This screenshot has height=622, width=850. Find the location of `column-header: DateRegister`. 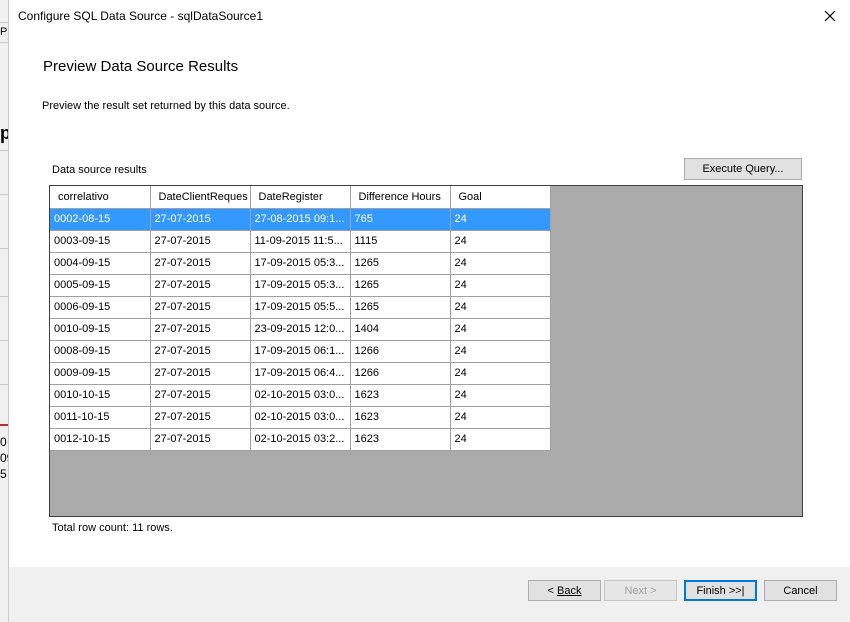

column-header: DateRegister is located at coordinates (300, 197).